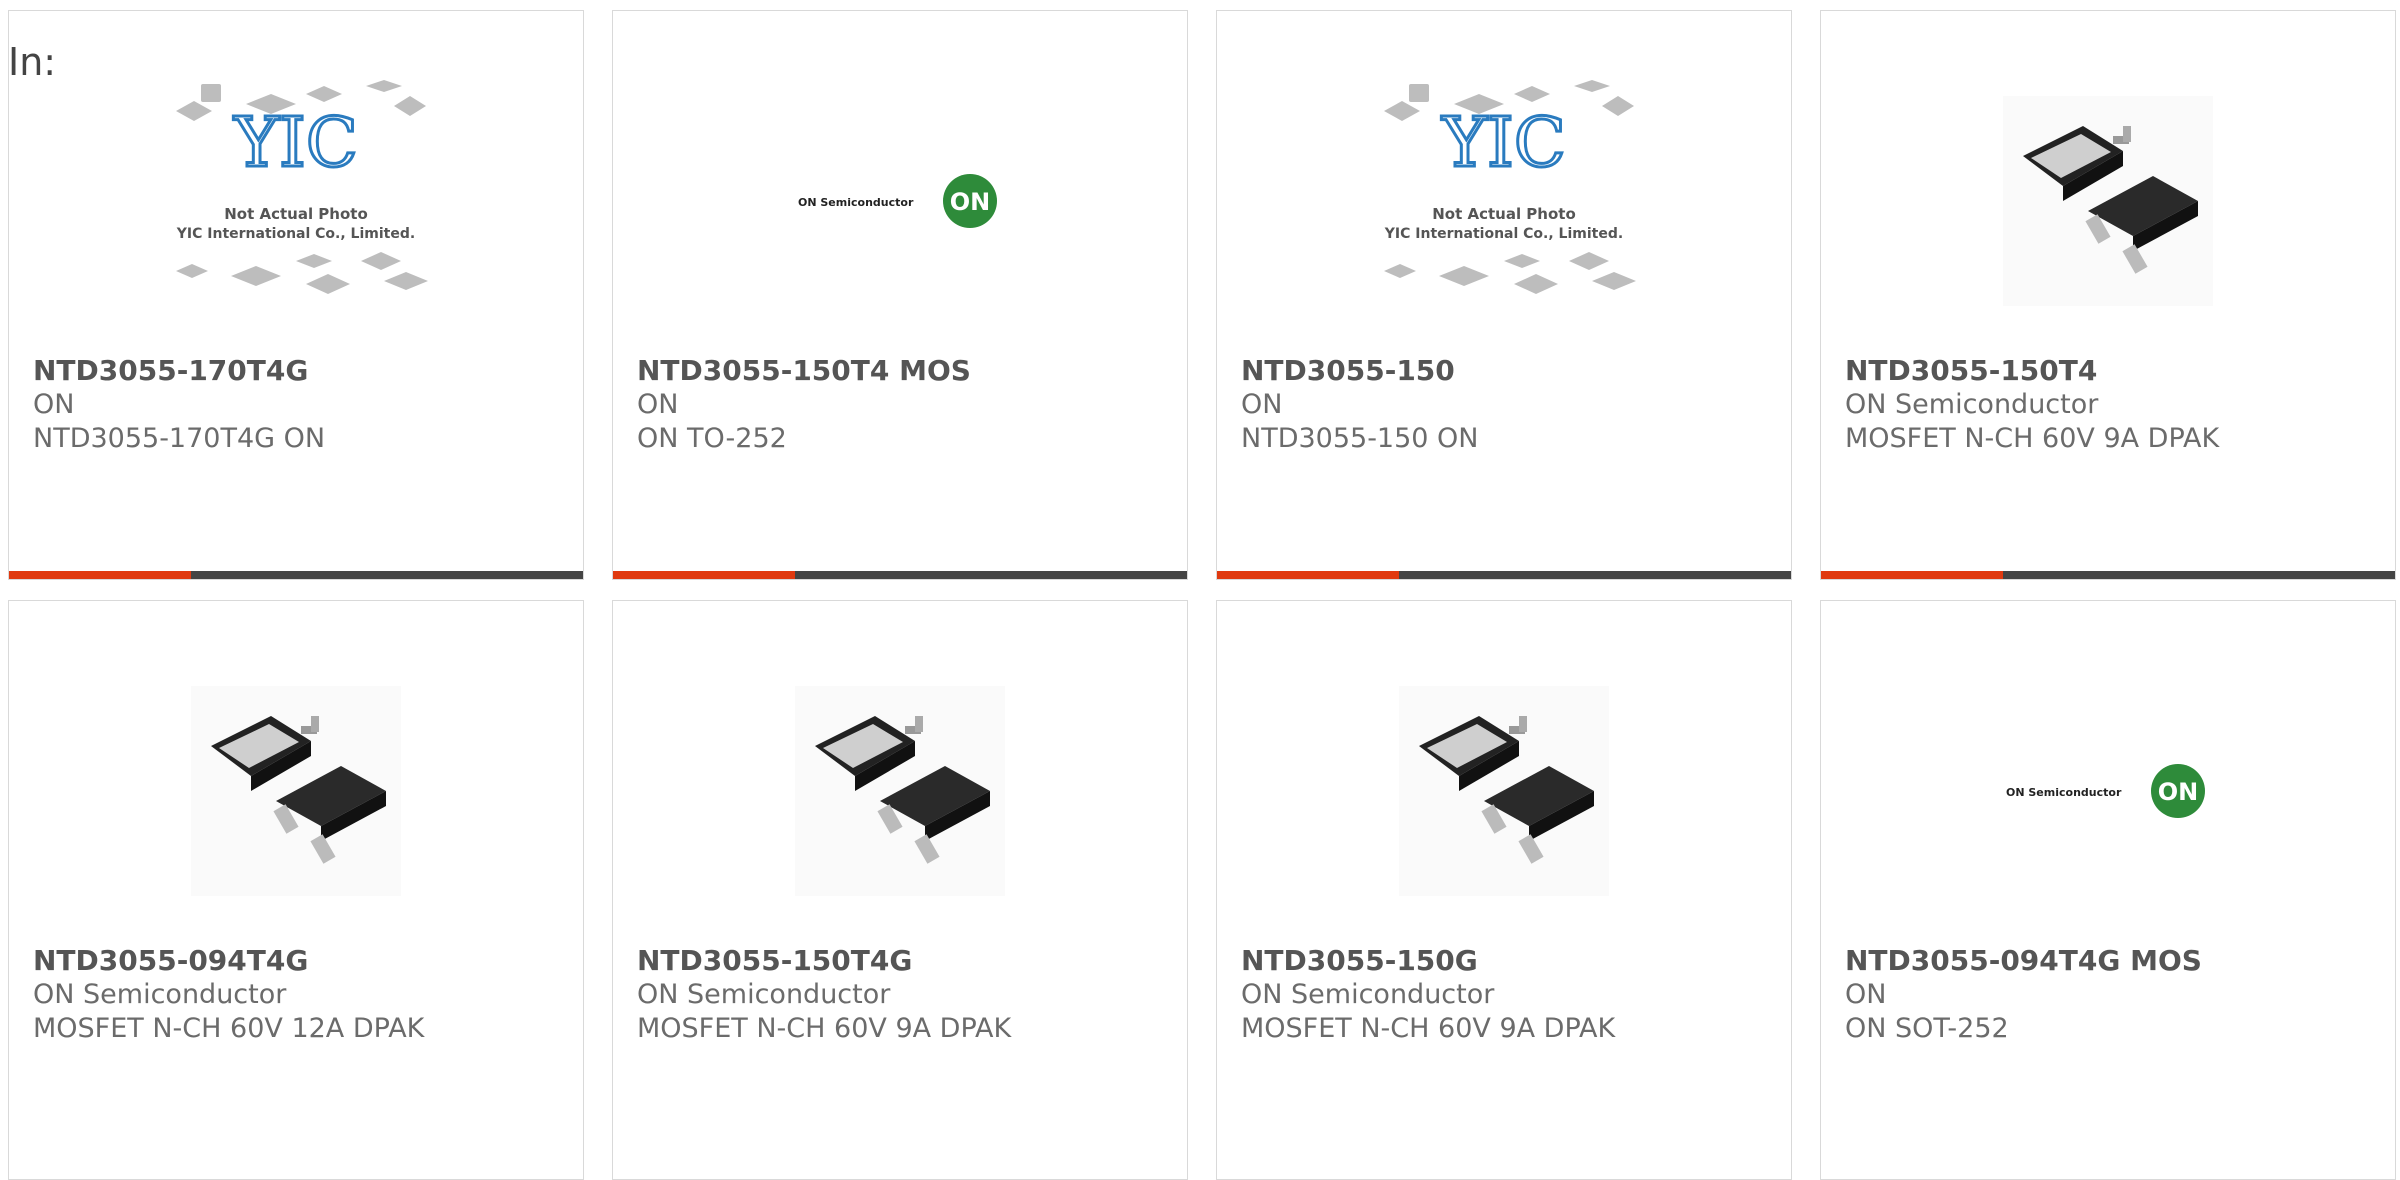  Describe the element at coordinates (229, 1028) in the screenshot. I see `description: MOSFET N-CH 60V 12A DPAK` at that location.